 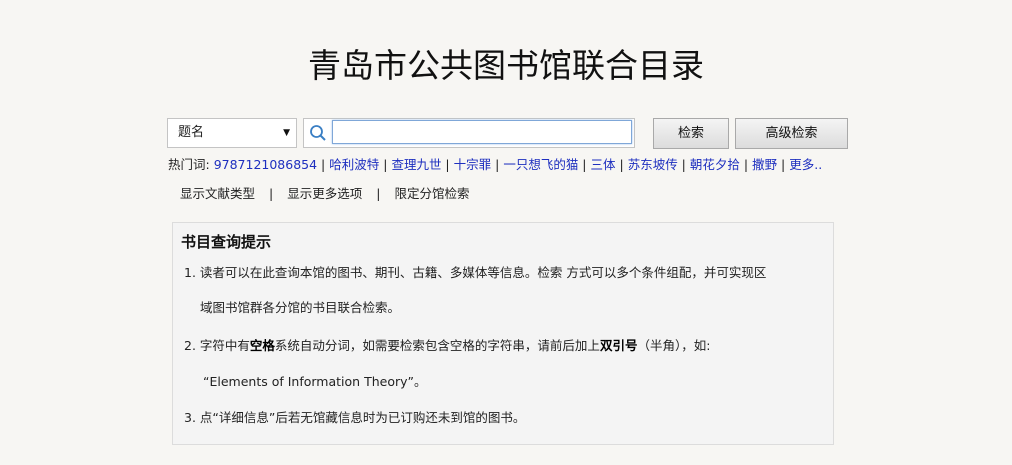 I want to click on search-field-selected: 题名, so click(x=191, y=132).